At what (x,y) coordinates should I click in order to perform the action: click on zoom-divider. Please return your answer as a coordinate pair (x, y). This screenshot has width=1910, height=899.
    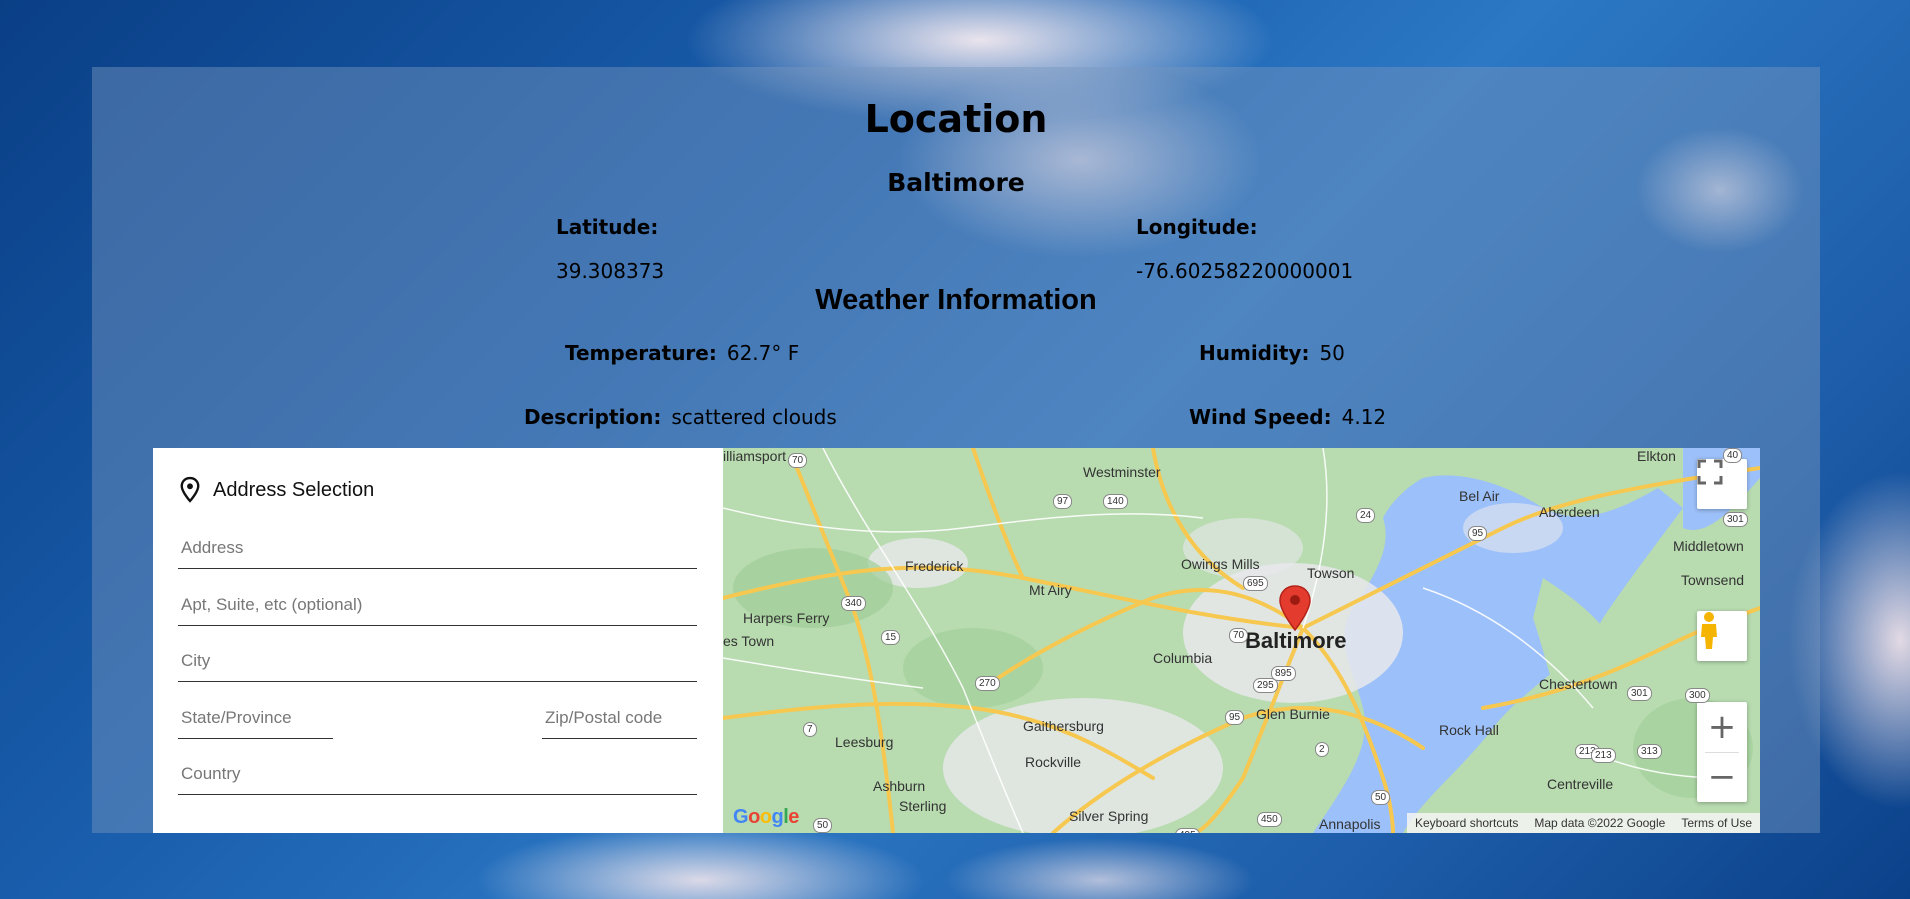
    Looking at the image, I should click on (1722, 752).